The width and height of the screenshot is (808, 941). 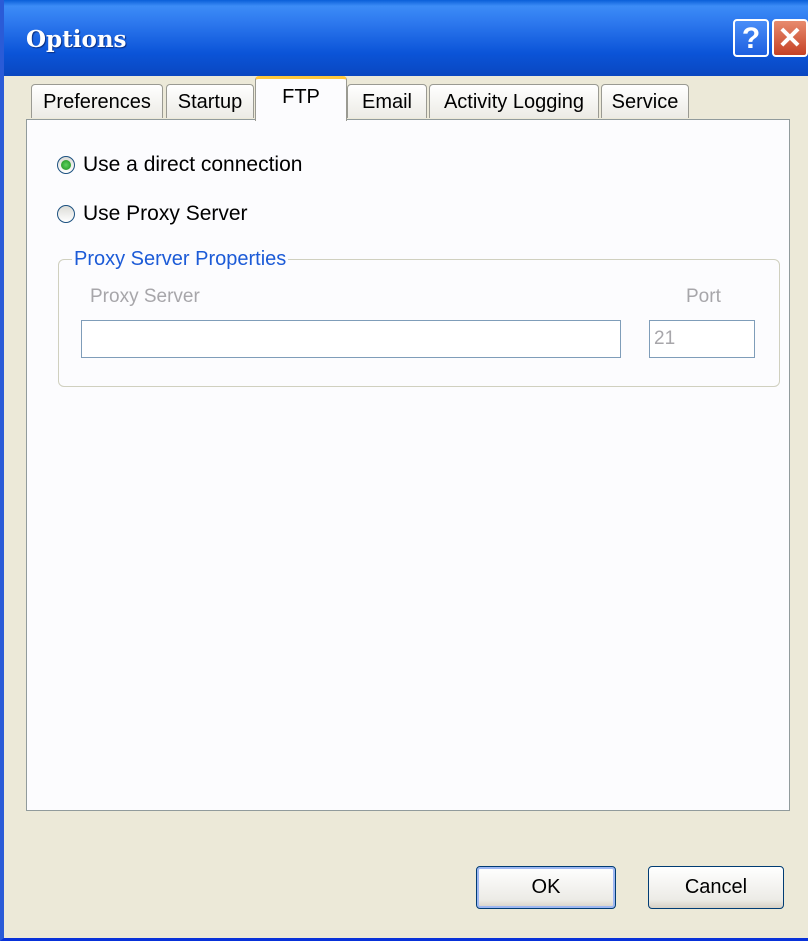 I want to click on direct-connection-label: Use a direct connection, so click(x=192, y=165).